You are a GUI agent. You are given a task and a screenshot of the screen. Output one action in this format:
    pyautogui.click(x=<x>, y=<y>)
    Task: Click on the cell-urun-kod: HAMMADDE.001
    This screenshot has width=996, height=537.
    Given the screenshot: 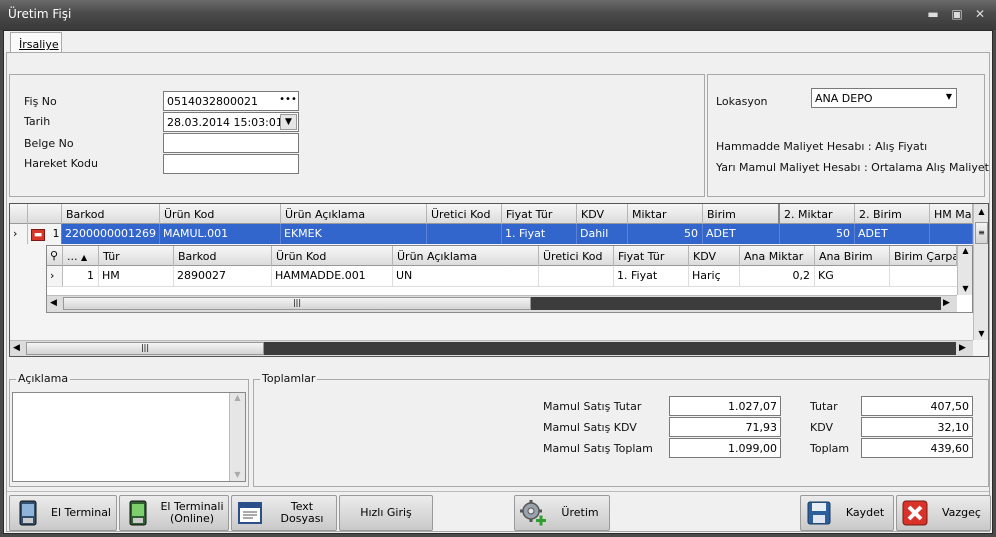 What is the action you would take?
    pyautogui.click(x=332, y=276)
    